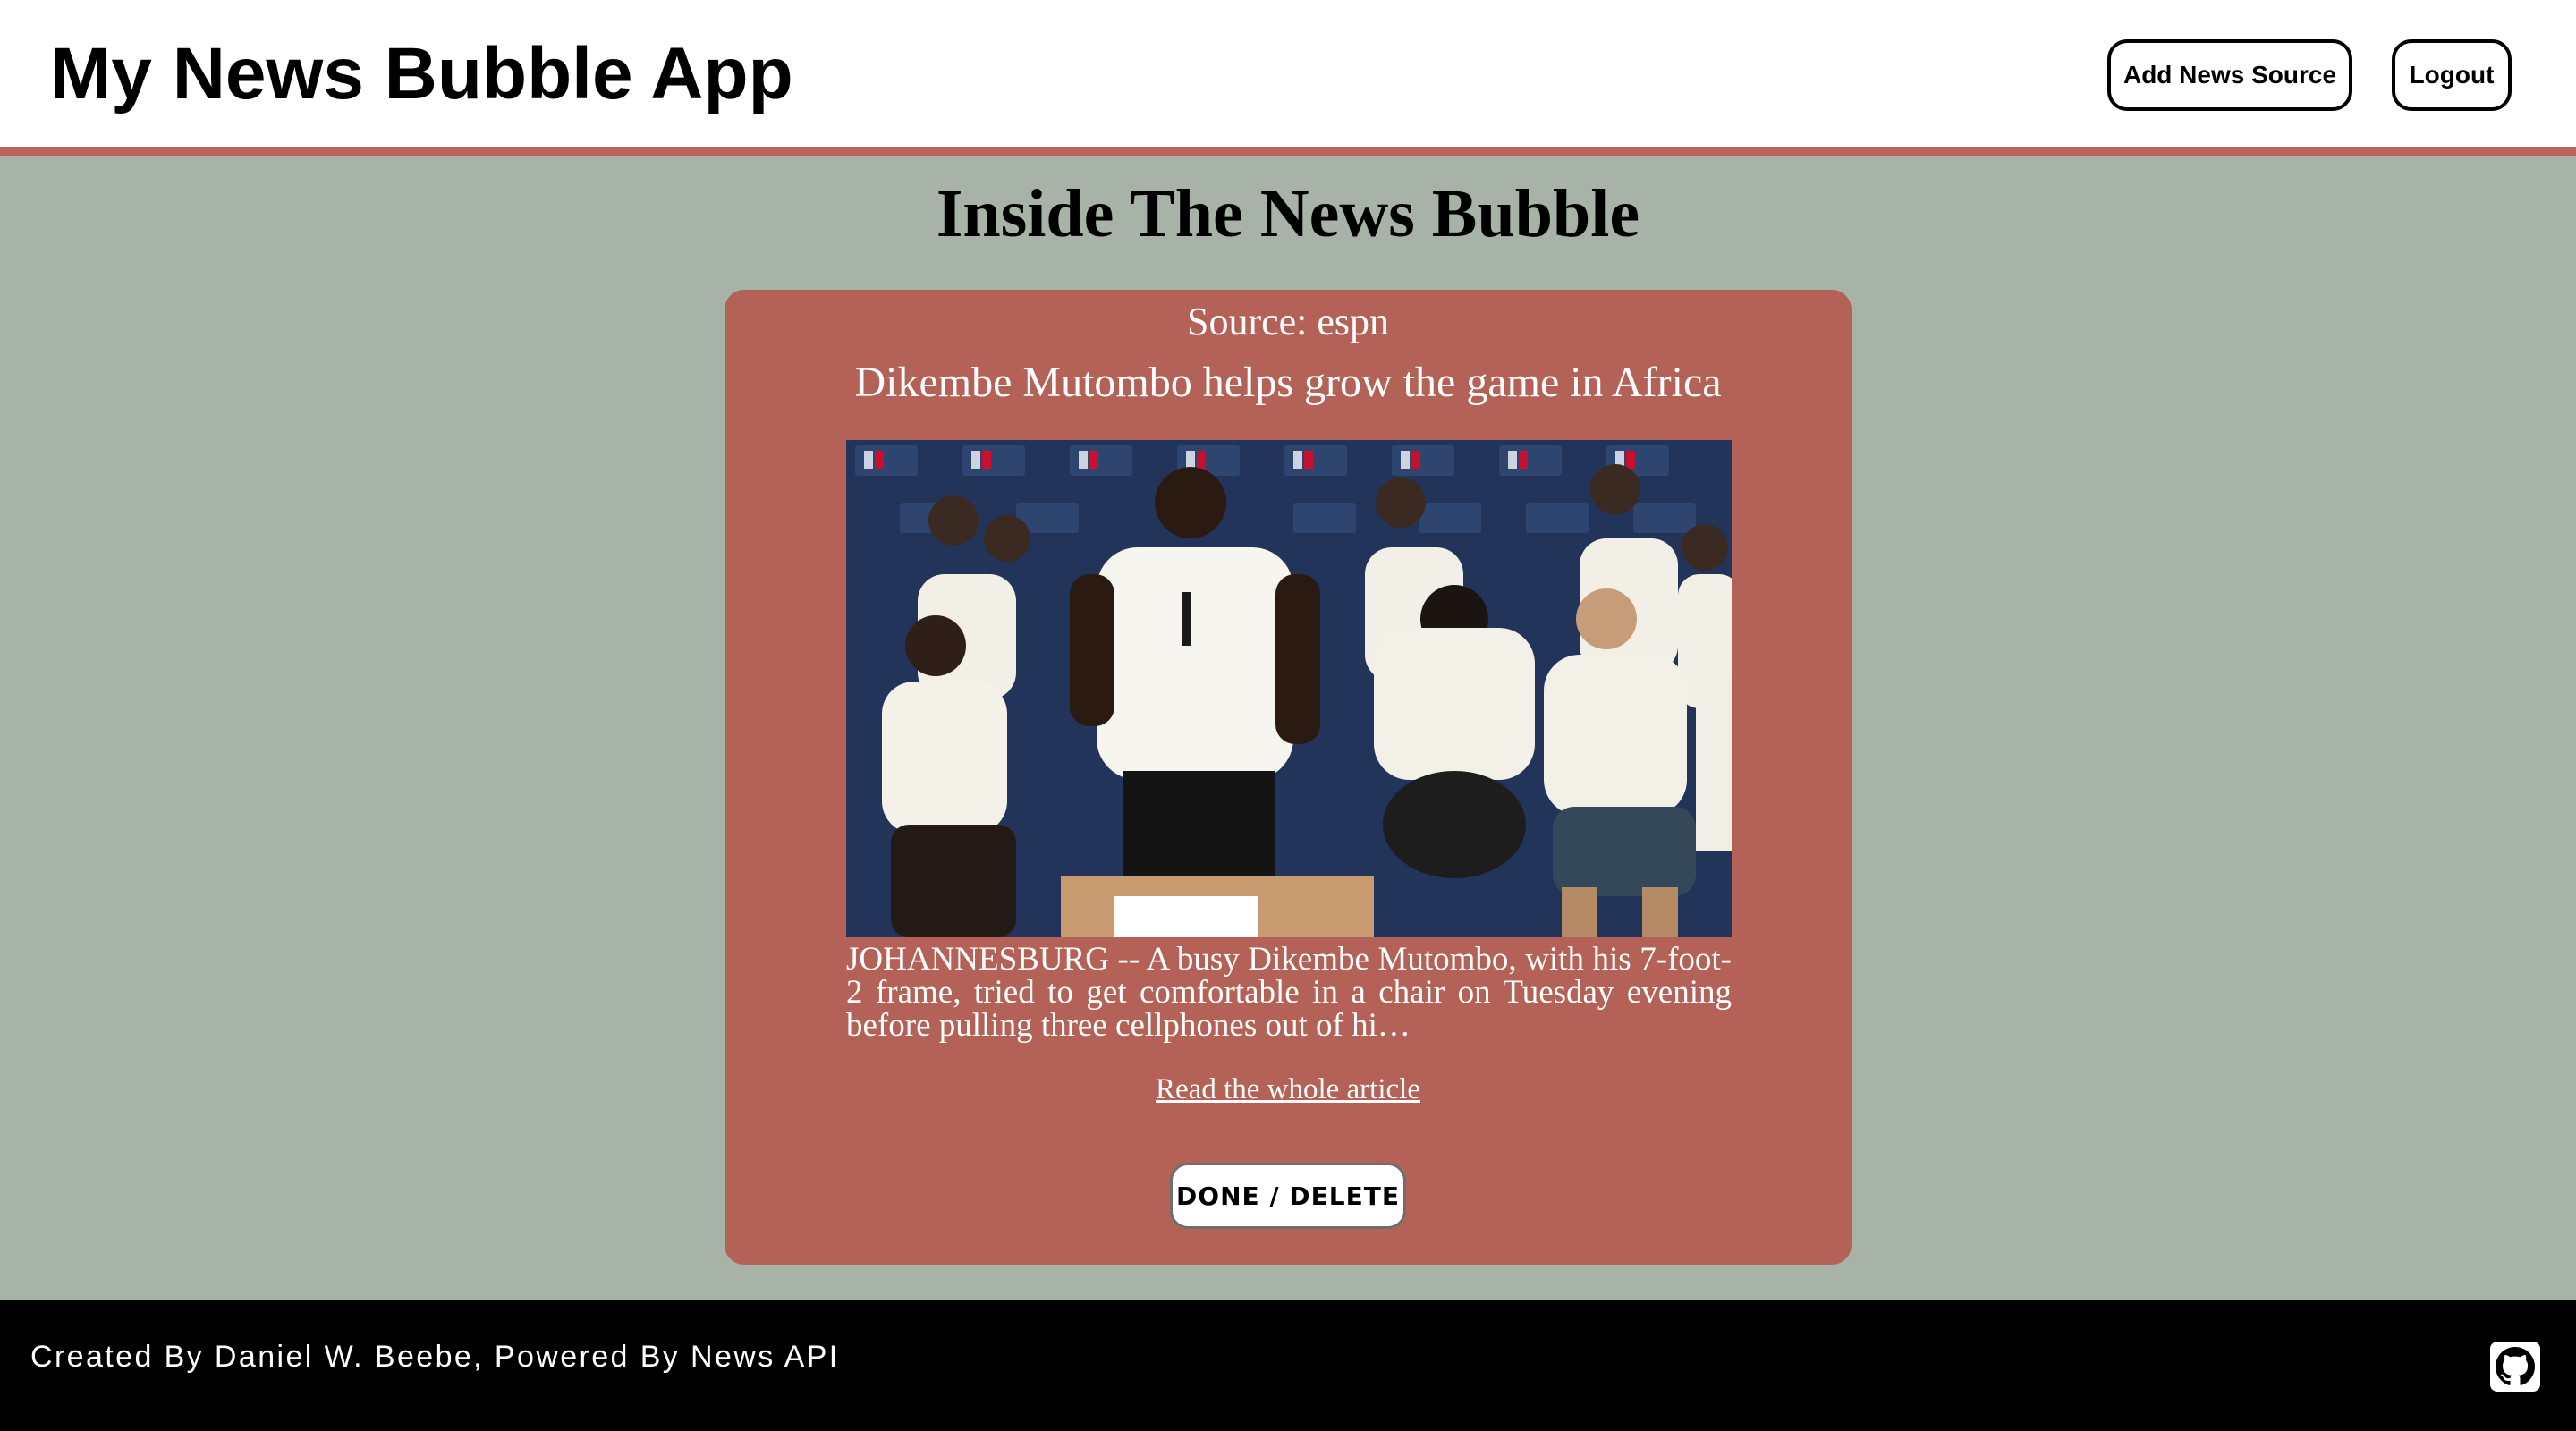 This screenshot has width=2576, height=1431. What do you see at coordinates (1289, 689) in the screenshot?
I see `article-image` at bounding box center [1289, 689].